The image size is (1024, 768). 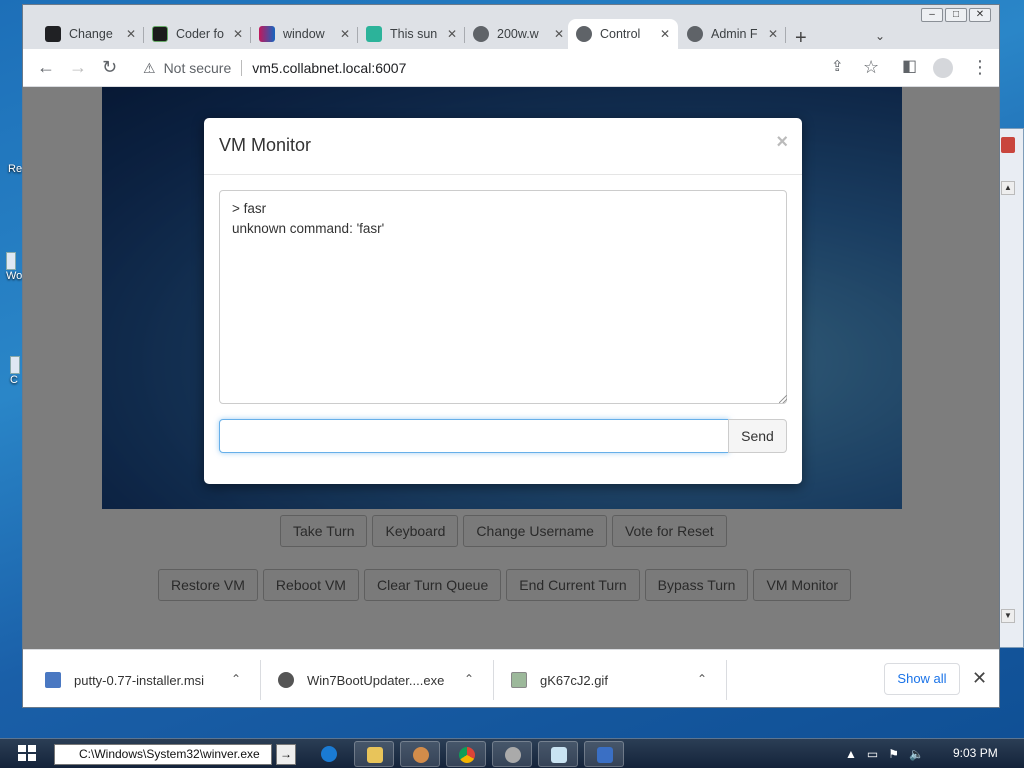 What do you see at coordinates (361, 678) in the screenshot?
I see `download-item: Win7BootUpdater....exe` at bounding box center [361, 678].